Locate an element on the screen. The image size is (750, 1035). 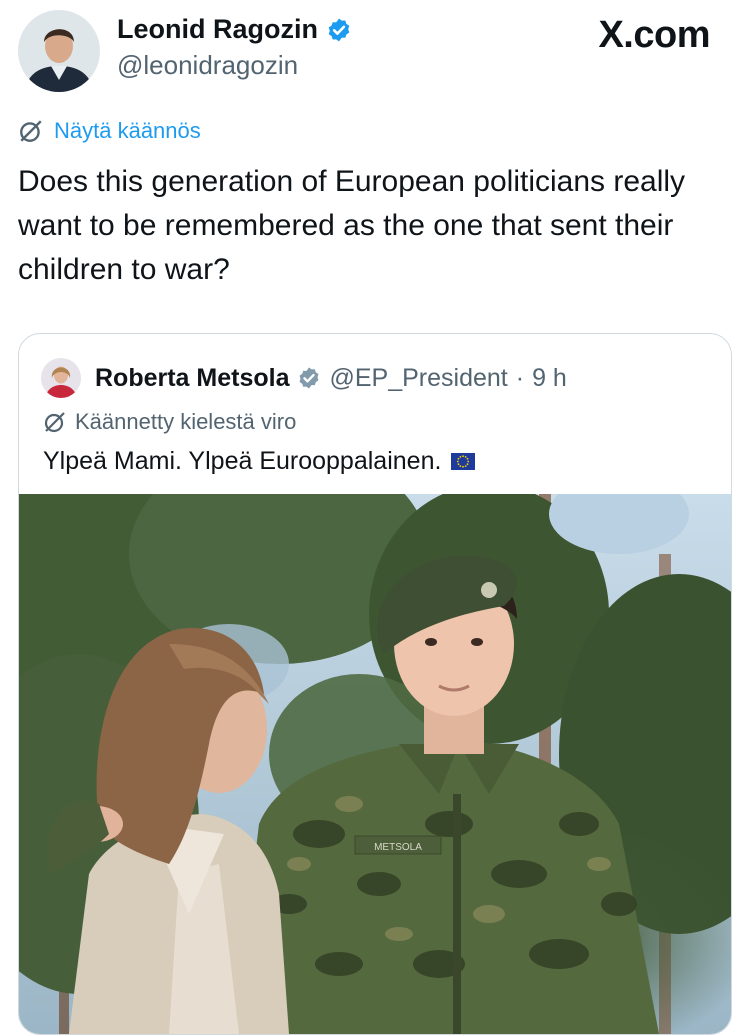
translated-note: Käännetty kielestä viro is located at coordinates (169, 422).